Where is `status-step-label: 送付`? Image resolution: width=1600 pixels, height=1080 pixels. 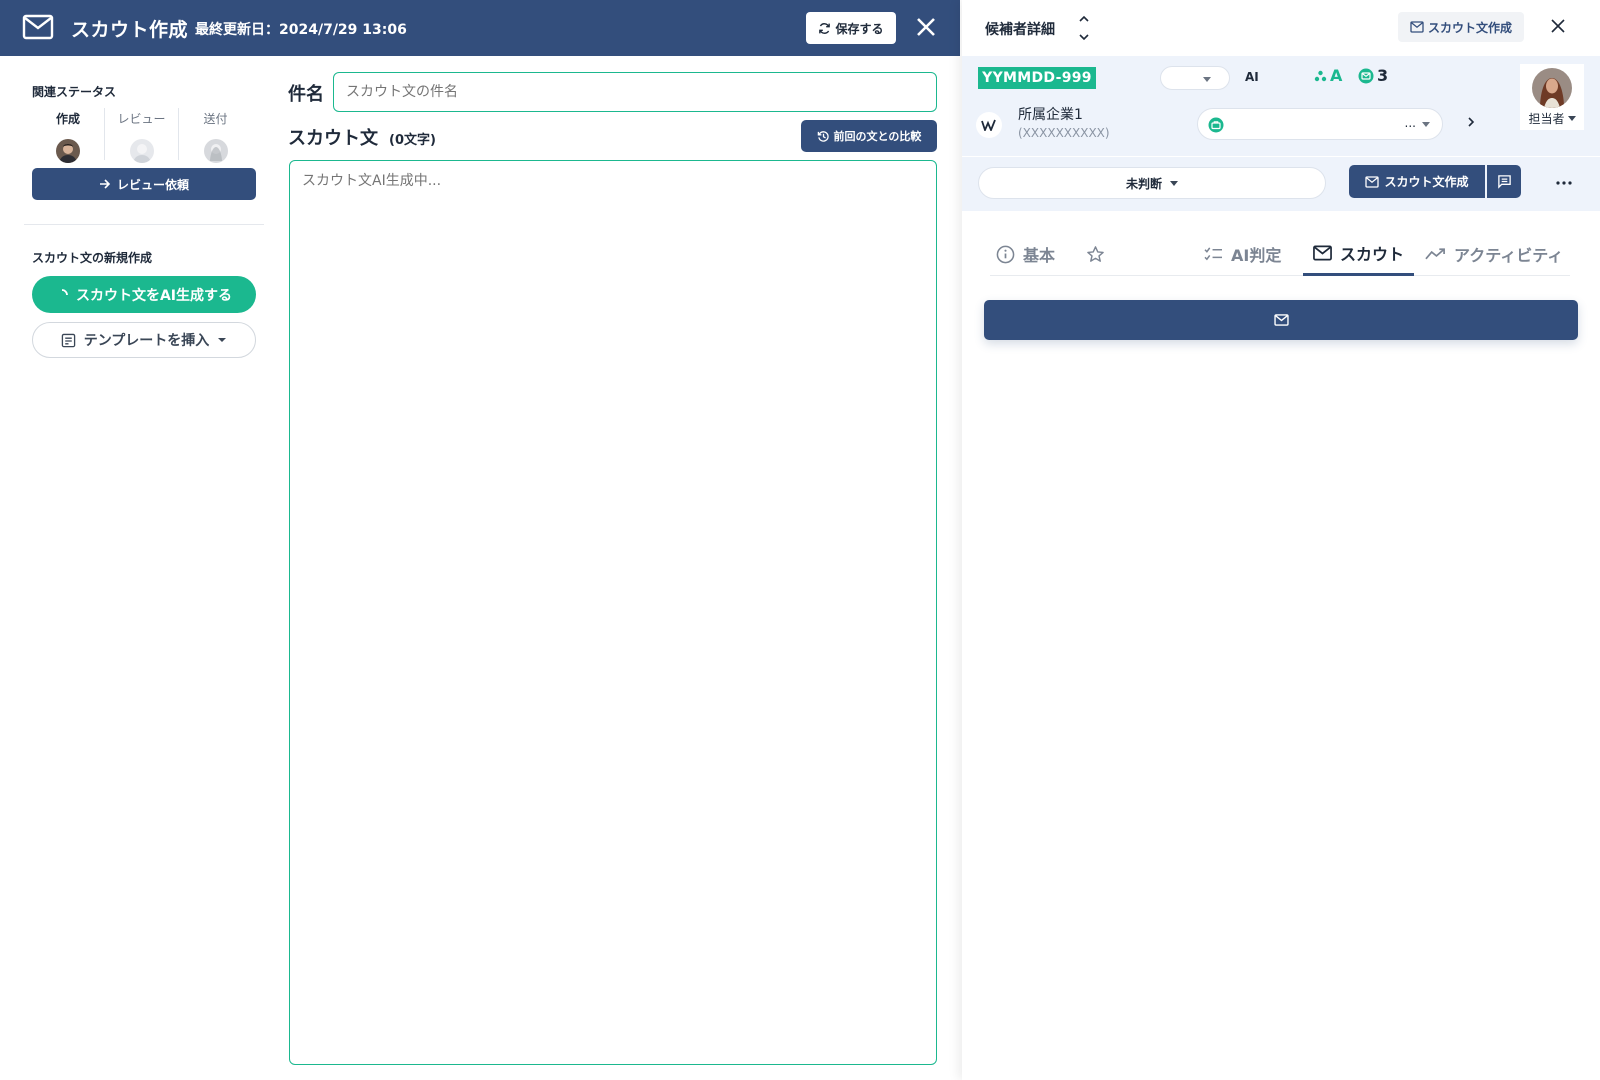 status-step-label: 送付 is located at coordinates (215, 119).